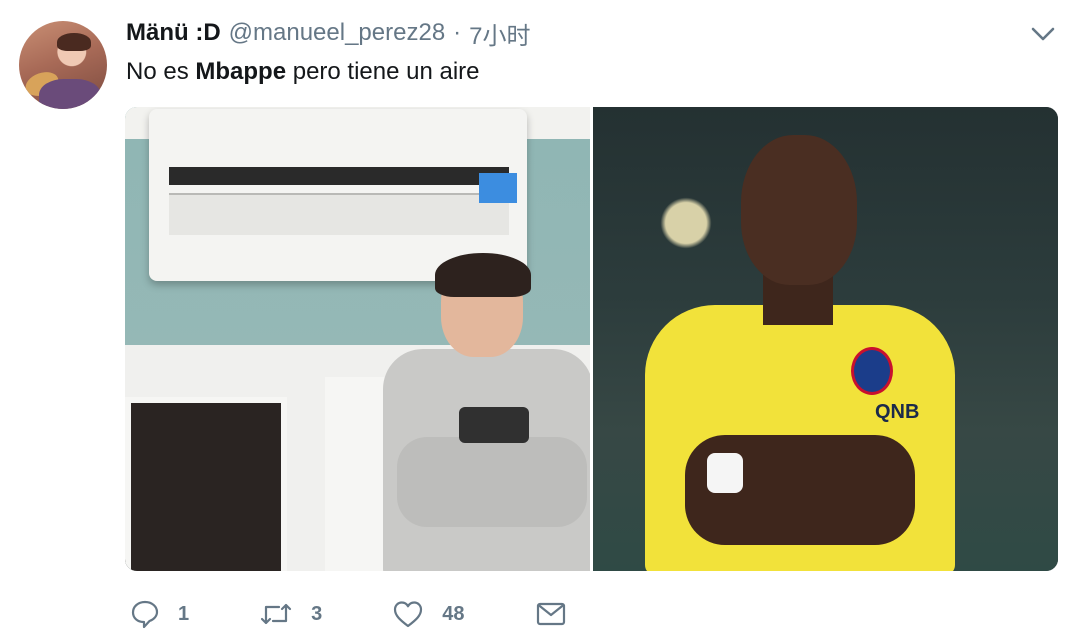 Image resolution: width=1080 pixels, height=643 pixels. Describe the element at coordinates (408, 614) in the screenshot. I see `like-icon` at that location.